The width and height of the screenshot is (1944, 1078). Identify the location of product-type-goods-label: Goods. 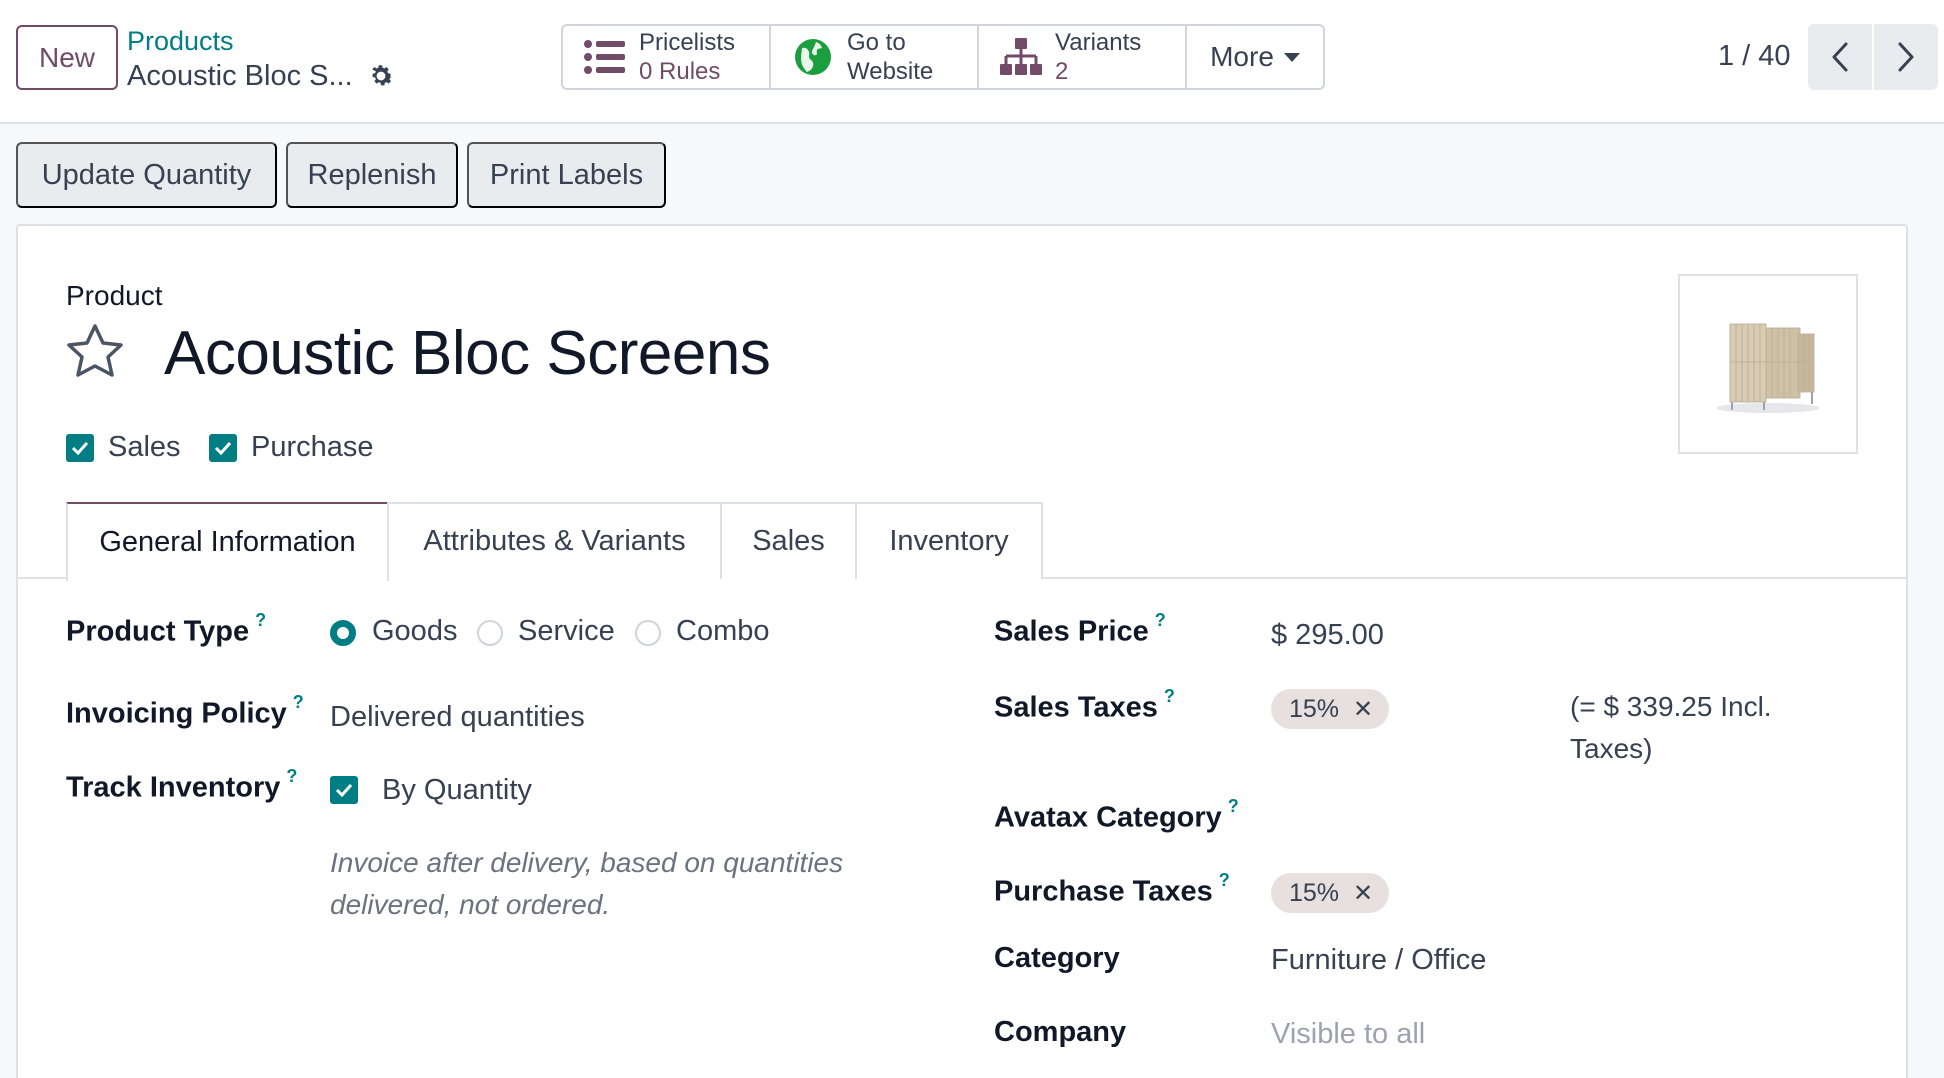
(414, 631).